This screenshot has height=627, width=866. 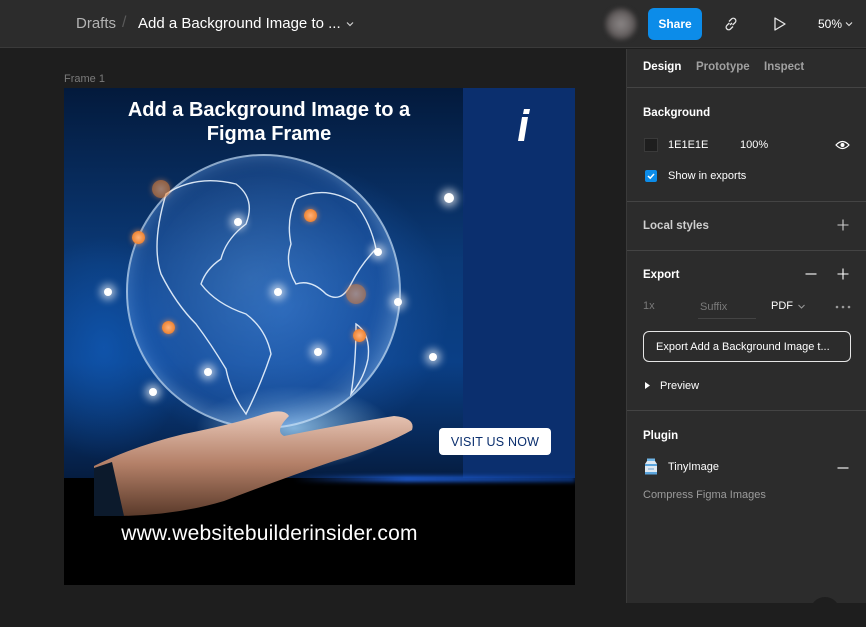 I want to click on export-suffix-input, so click(x=727, y=307).